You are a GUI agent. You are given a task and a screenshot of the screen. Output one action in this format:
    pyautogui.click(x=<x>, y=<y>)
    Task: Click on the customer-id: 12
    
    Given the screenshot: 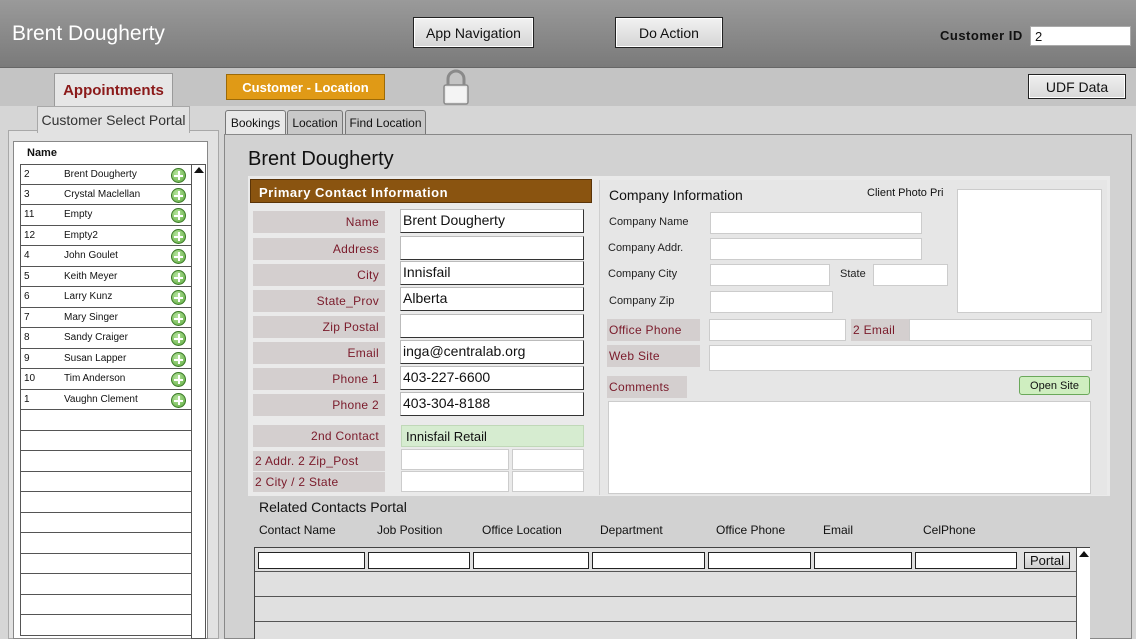 What is the action you would take?
    pyautogui.click(x=30, y=235)
    